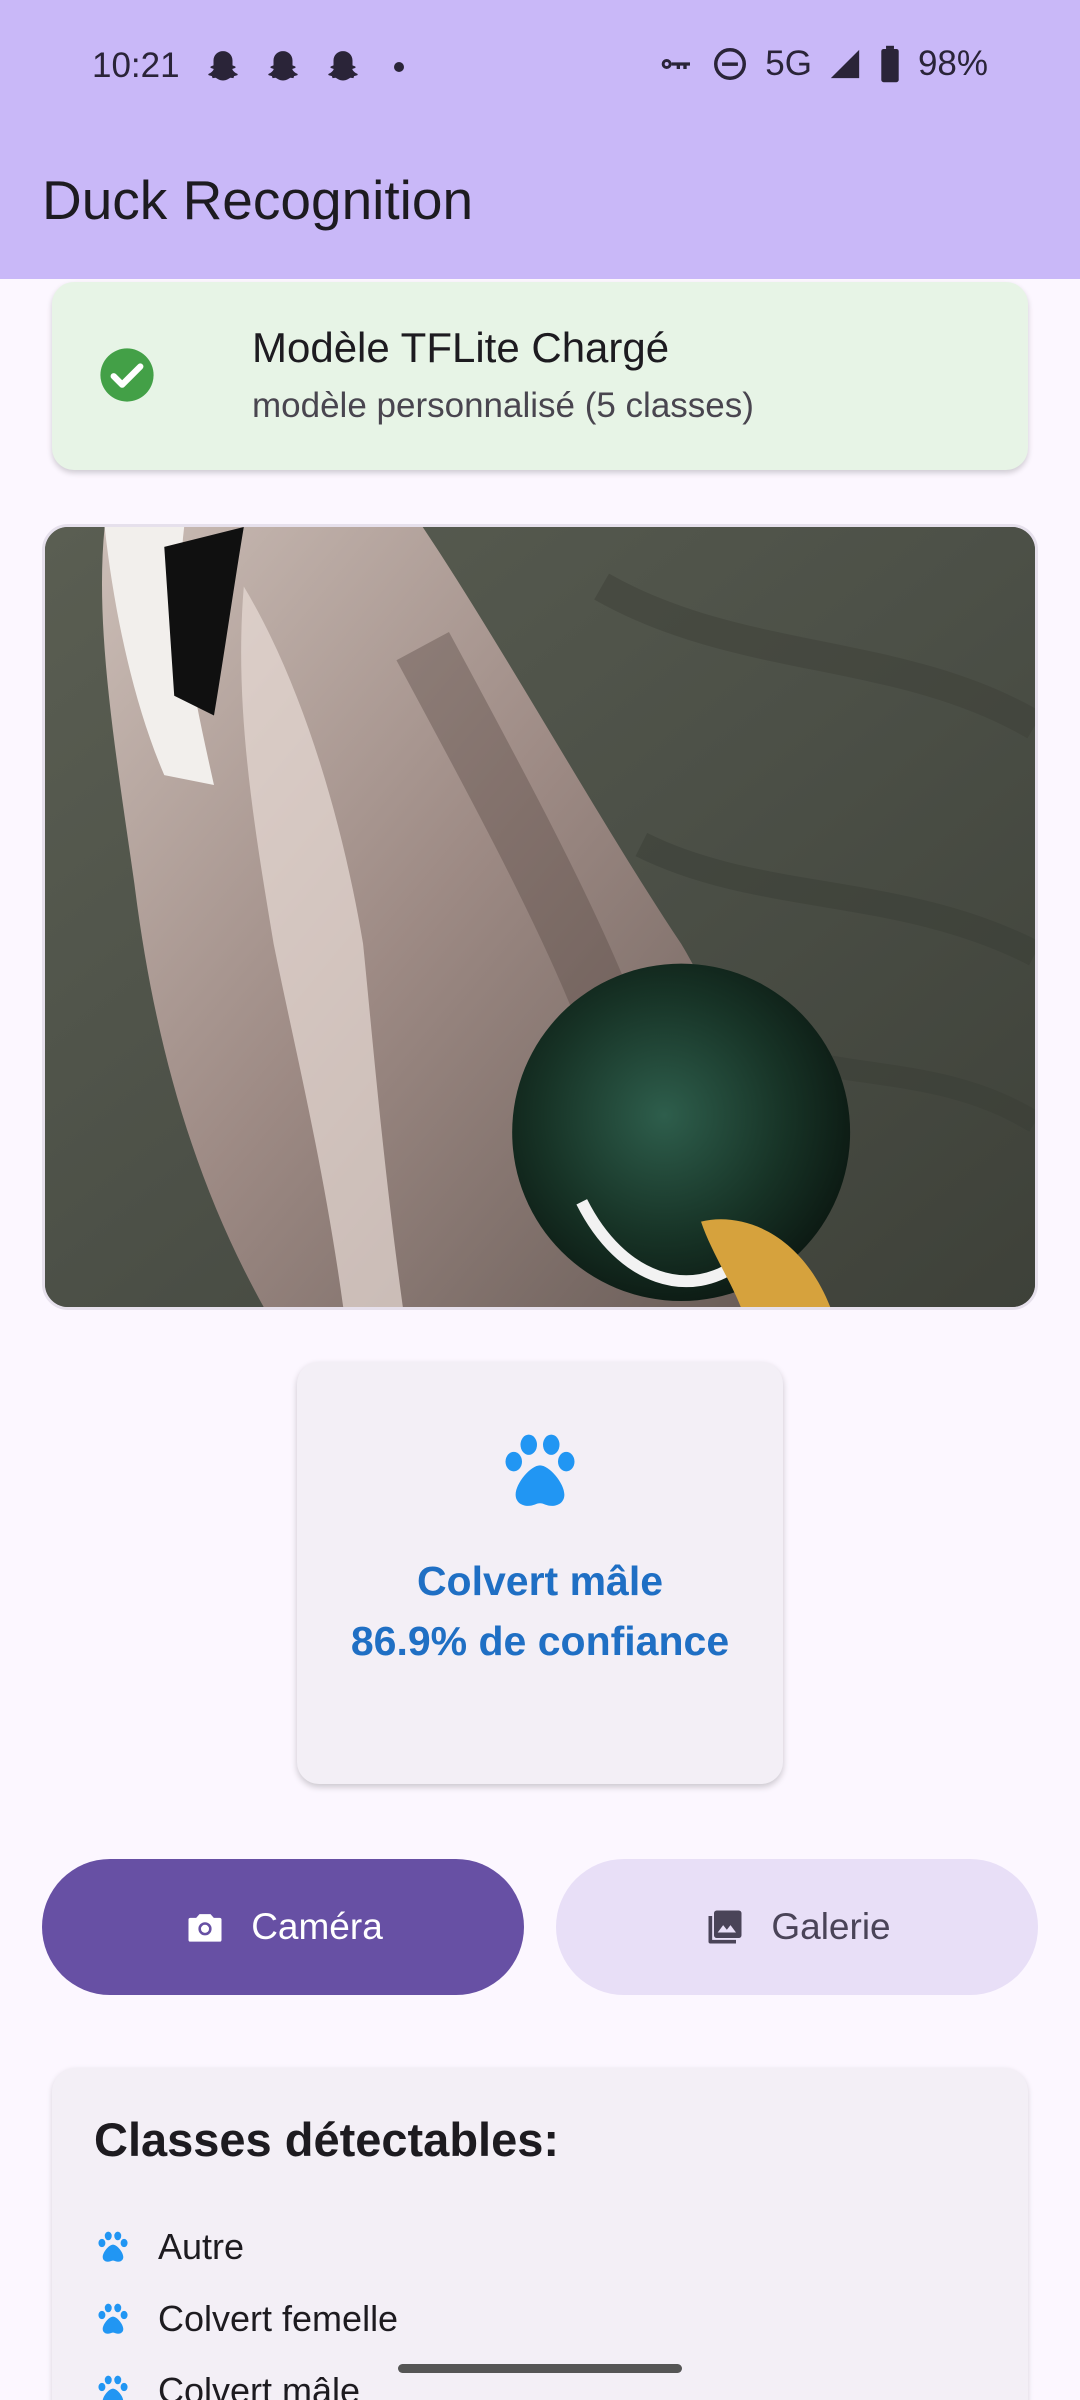 The height and width of the screenshot is (2400, 1080). I want to click on status-time: 10:21, so click(136, 65).